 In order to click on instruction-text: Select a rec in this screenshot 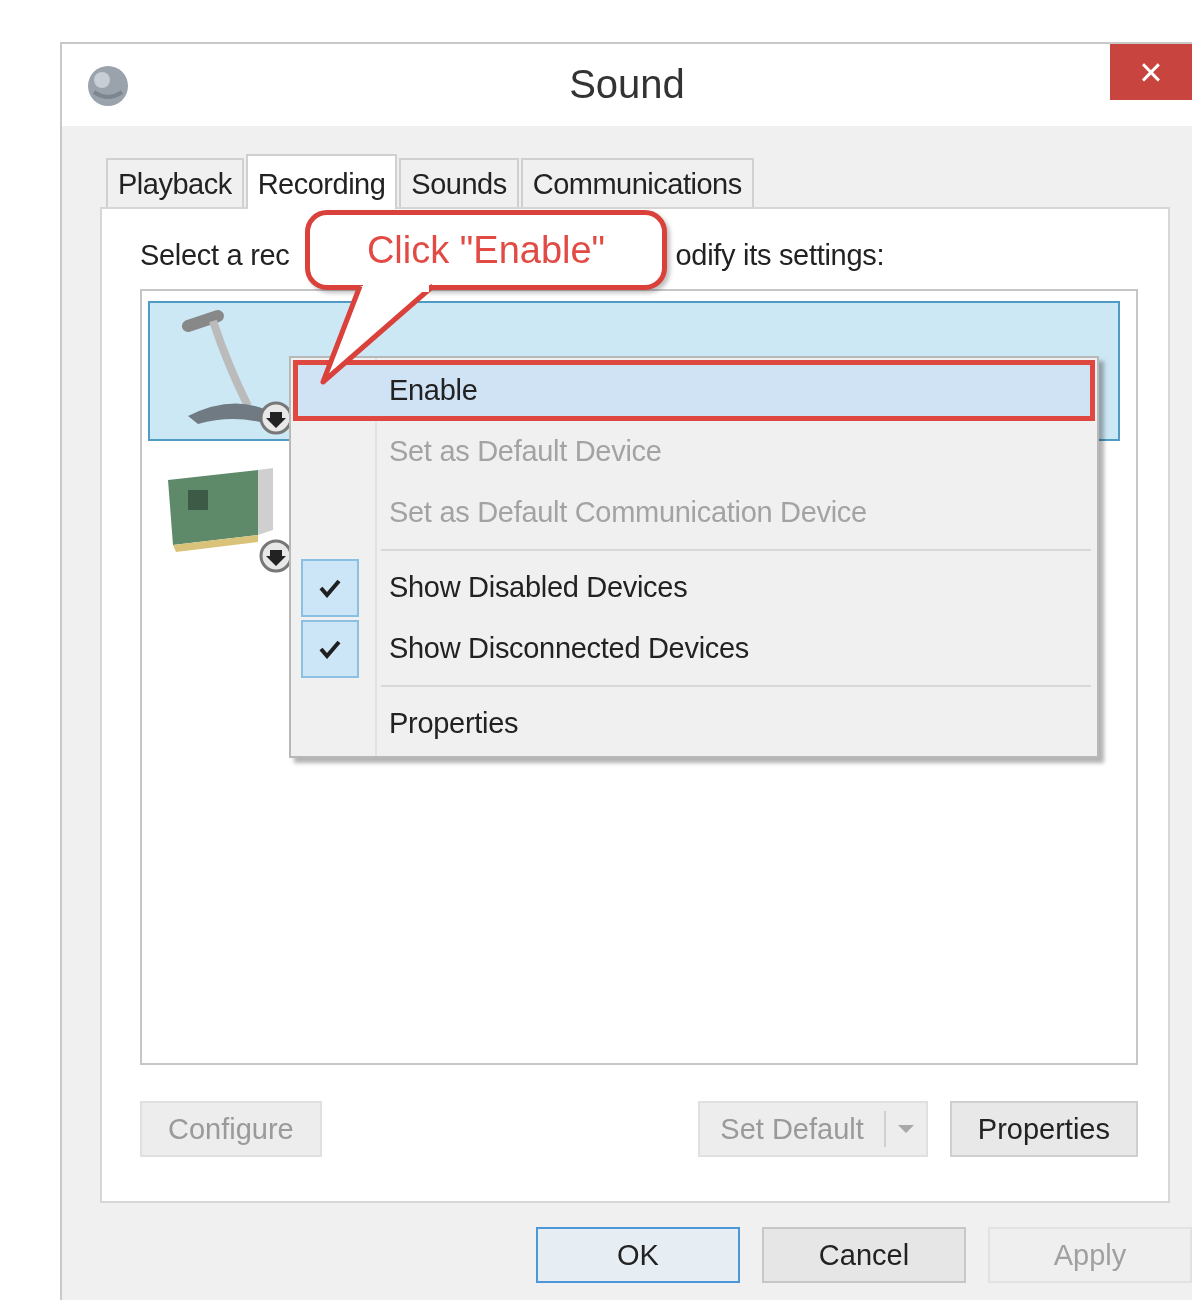, I will do `click(215, 256)`.